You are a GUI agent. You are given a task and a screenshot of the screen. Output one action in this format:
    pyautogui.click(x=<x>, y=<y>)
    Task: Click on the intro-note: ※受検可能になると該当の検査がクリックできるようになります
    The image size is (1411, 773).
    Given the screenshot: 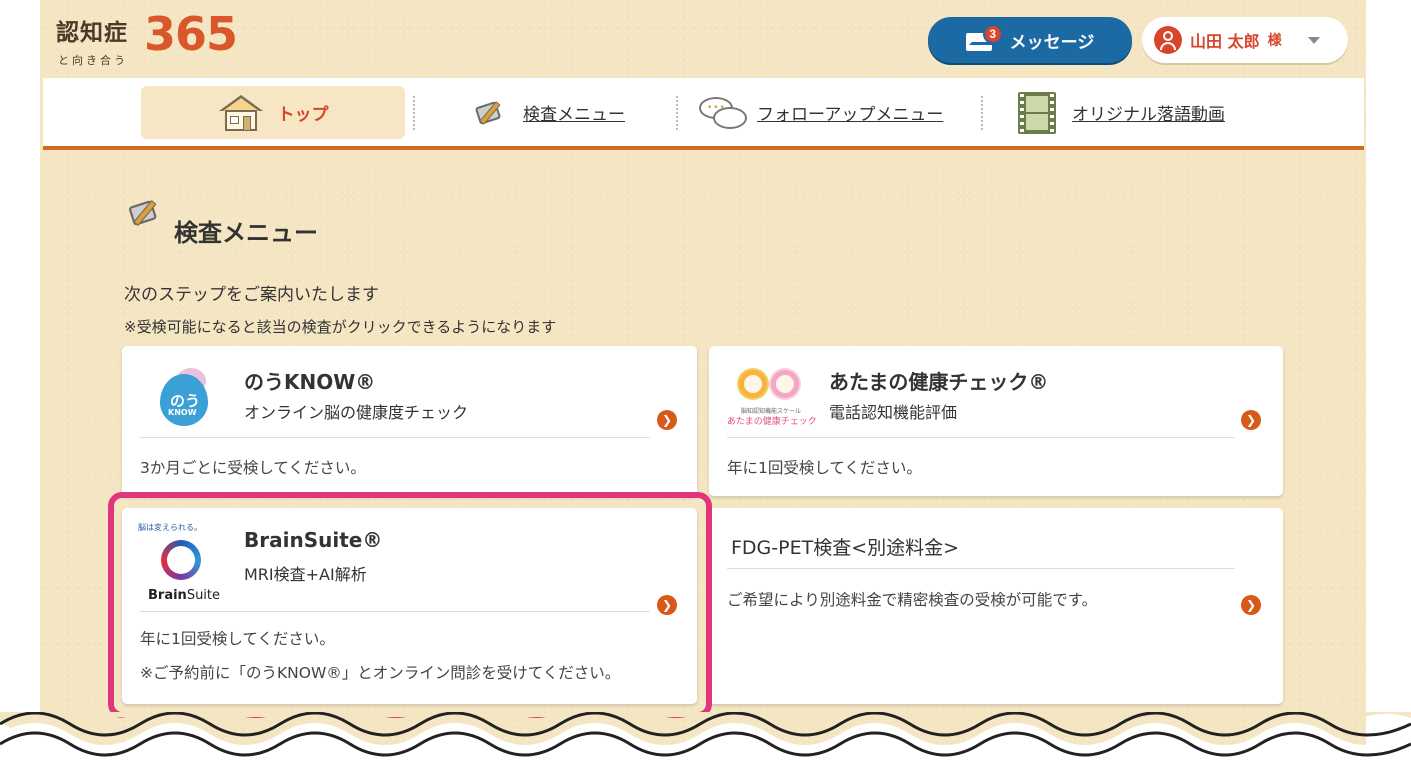 What is the action you would take?
    pyautogui.click(x=340, y=327)
    